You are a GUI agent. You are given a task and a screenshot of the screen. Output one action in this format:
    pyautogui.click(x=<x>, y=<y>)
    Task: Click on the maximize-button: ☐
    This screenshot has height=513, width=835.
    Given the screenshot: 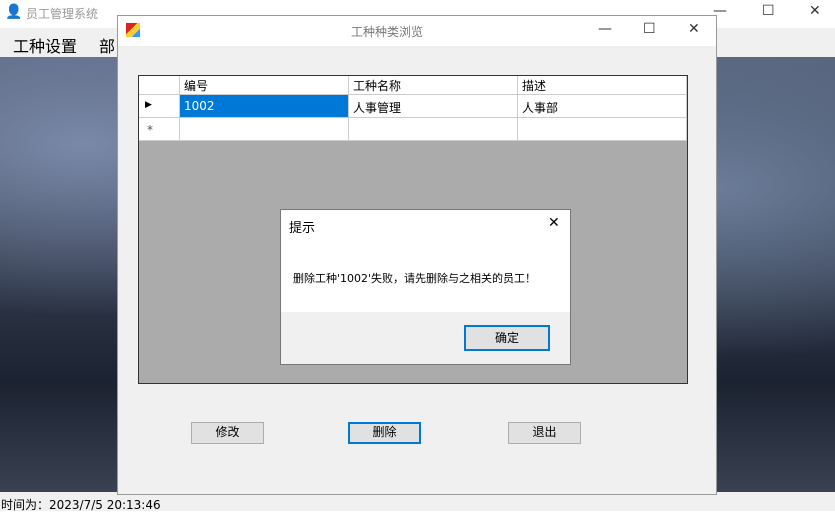 What is the action you would take?
    pyautogui.click(x=768, y=11)
    